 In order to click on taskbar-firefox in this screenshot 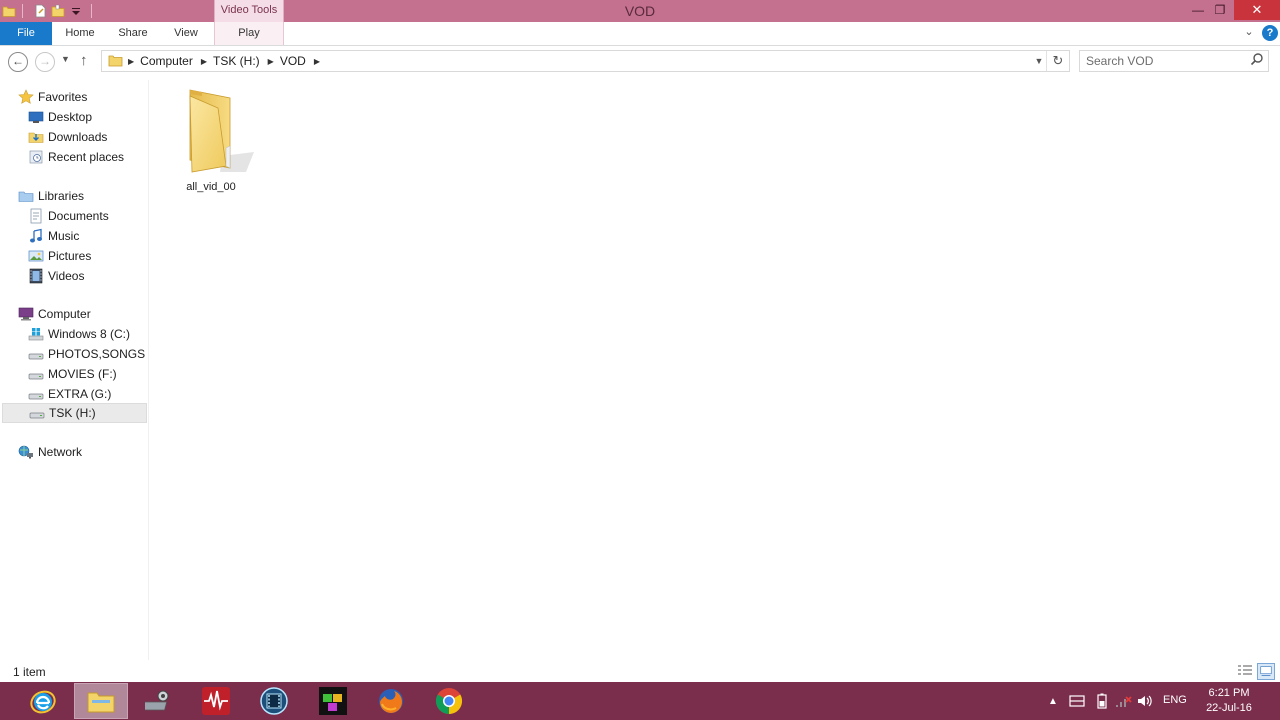, I will do `click(391, 701)`.